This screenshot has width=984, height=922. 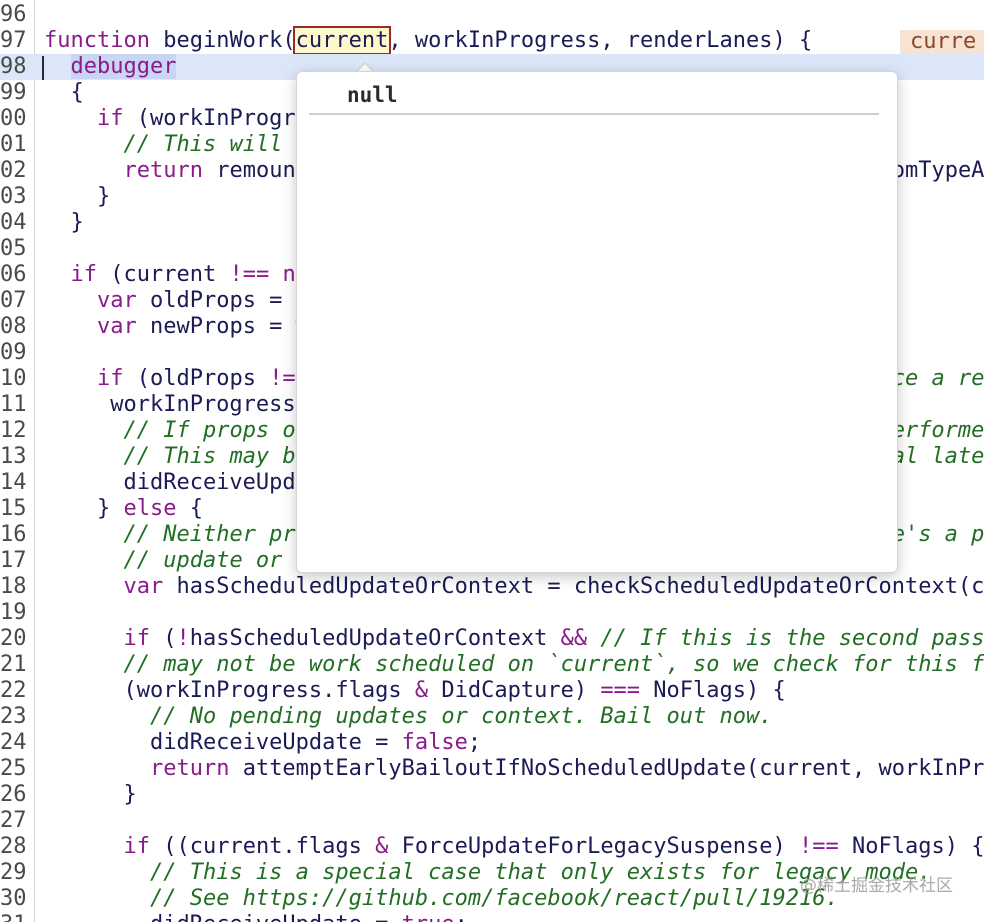 I want to click on code-line: 31 didReceiveUpdate = true;, so click(x=492, y=917).